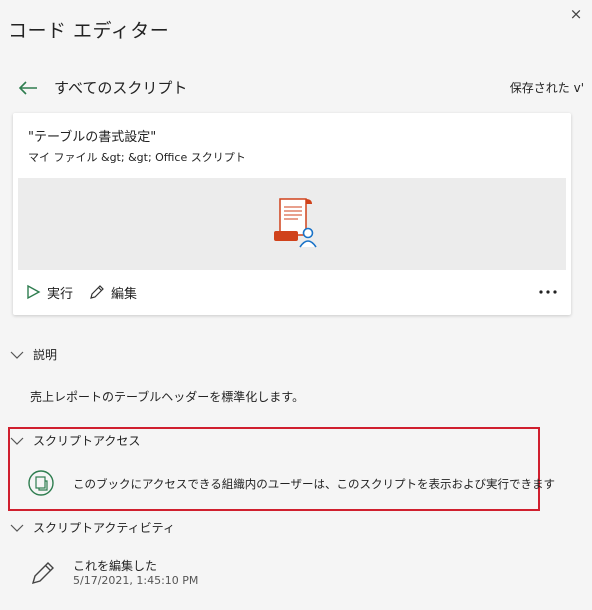 The width and height of the screenshot is (592, 610). Describe the element at coordinates (548, 292) in the screenshot. I see `ellipsis-icon` at that location.